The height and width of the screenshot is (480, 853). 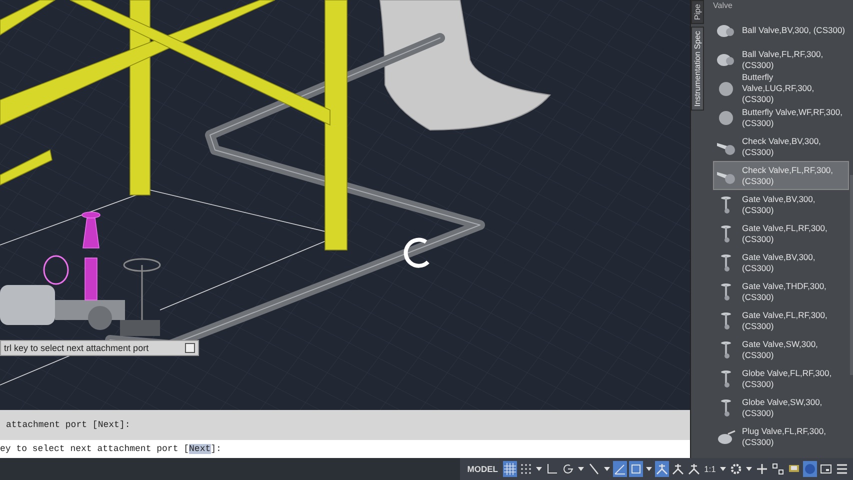 I want to click on settings-icon, so click(x=736, y=469).